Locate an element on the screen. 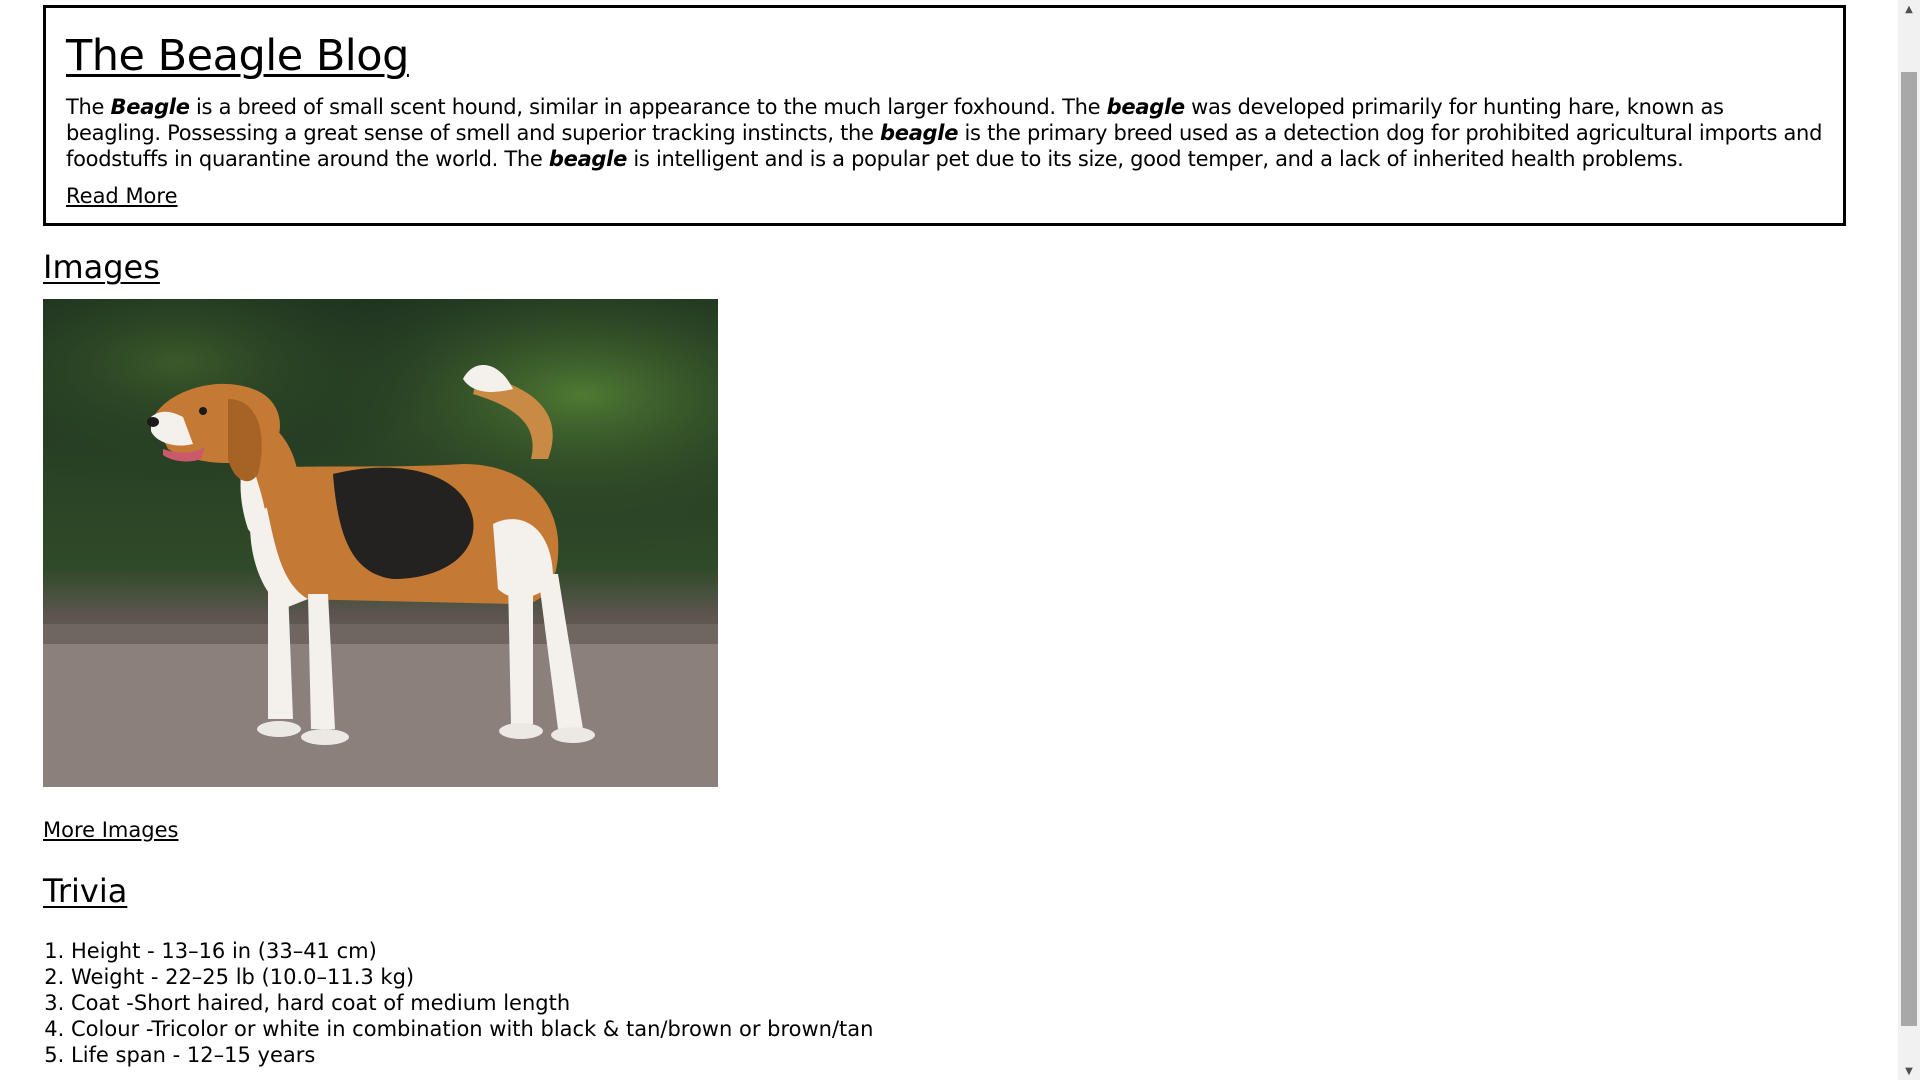  more-images-link: More Images is located at coordinates (110, 830).